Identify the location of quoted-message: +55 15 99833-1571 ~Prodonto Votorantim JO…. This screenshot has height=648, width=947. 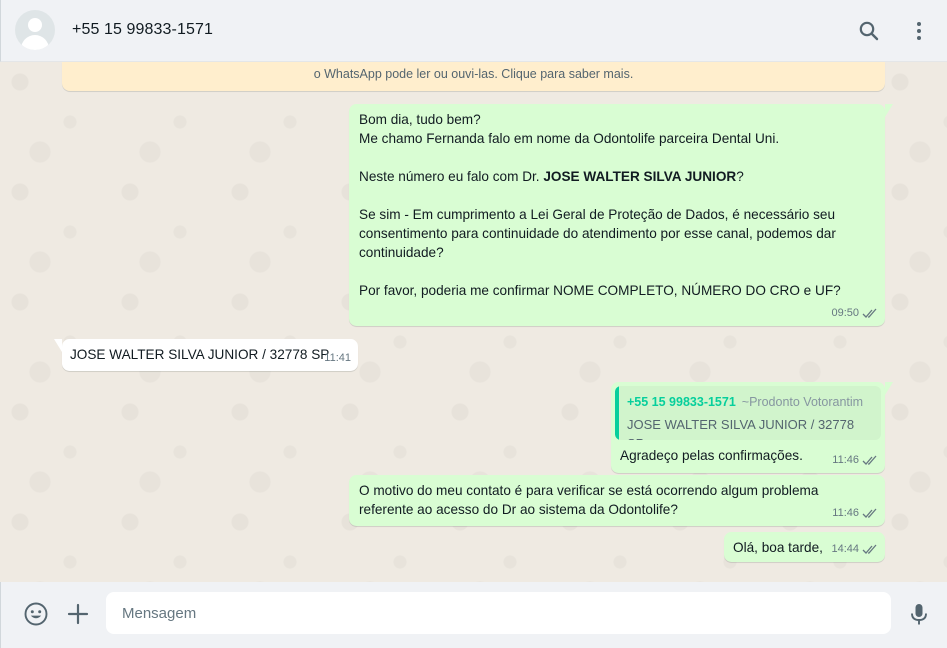
(748, 413).